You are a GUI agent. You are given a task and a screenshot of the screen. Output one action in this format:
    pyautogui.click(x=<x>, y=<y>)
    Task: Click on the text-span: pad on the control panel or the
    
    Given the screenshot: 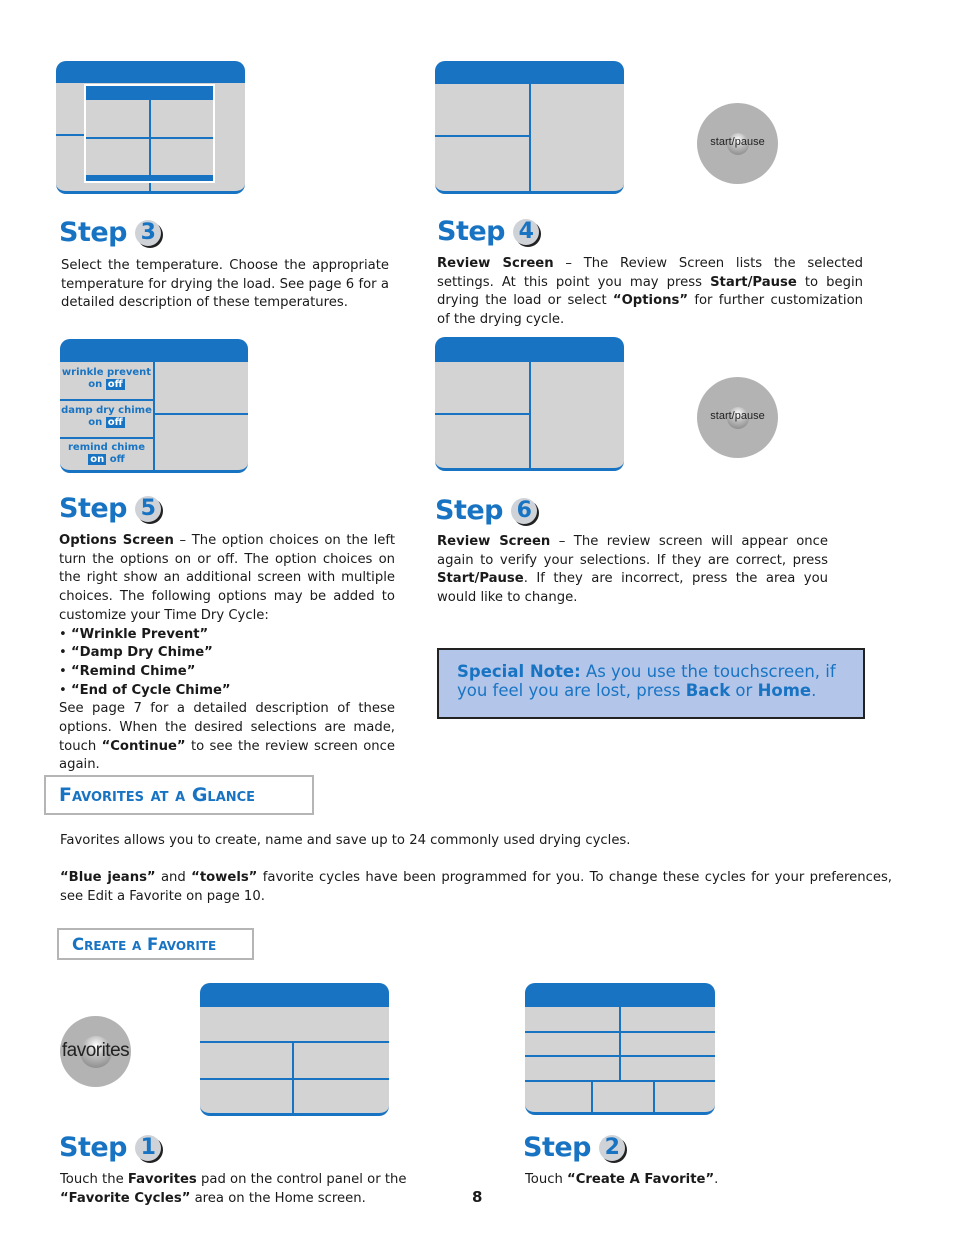 What is the action you would take?
    pyautogui.click(x=301, y=1179)
    